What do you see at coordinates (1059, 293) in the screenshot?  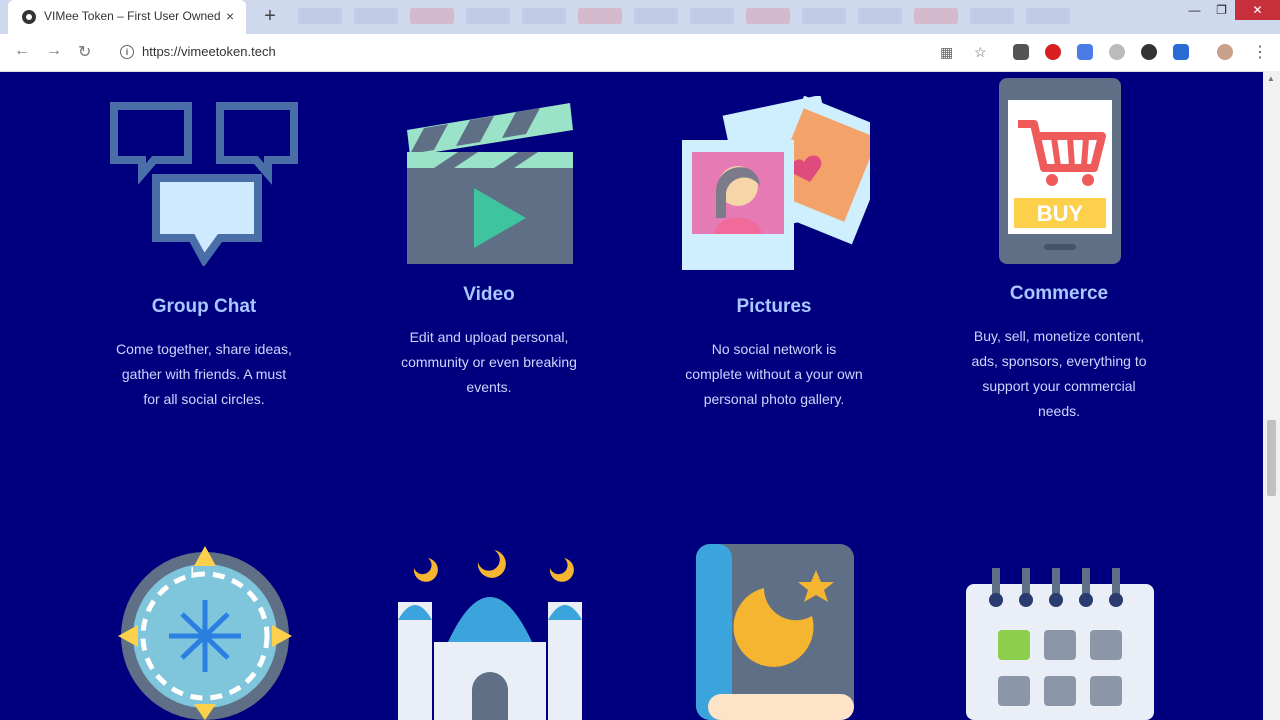 I see `feature-title-commerce: Commerce` at bounding box center [1059, 293].